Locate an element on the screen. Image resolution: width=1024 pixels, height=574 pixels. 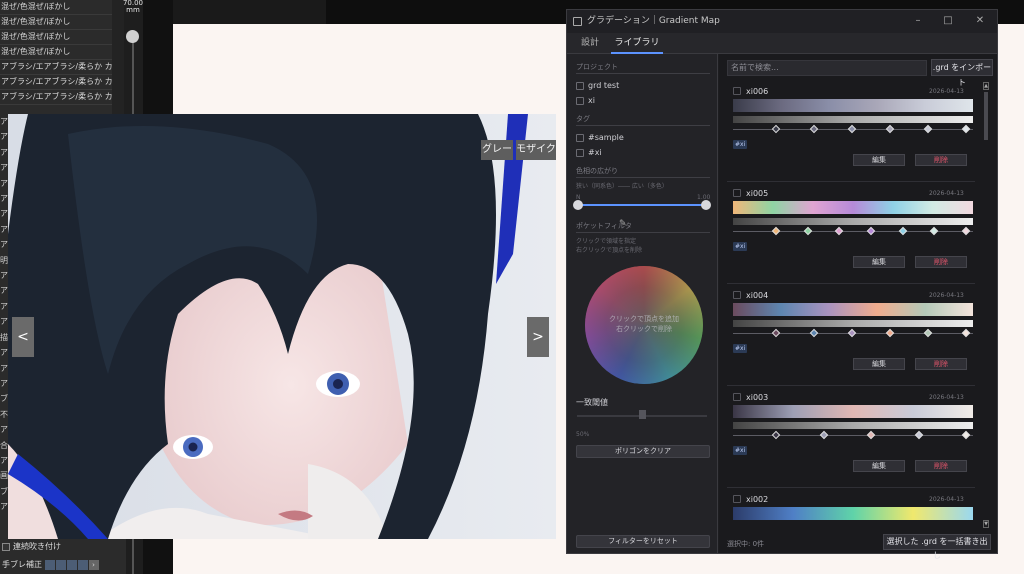
brush-size-slider-knob is located at coordinates (132, 36).